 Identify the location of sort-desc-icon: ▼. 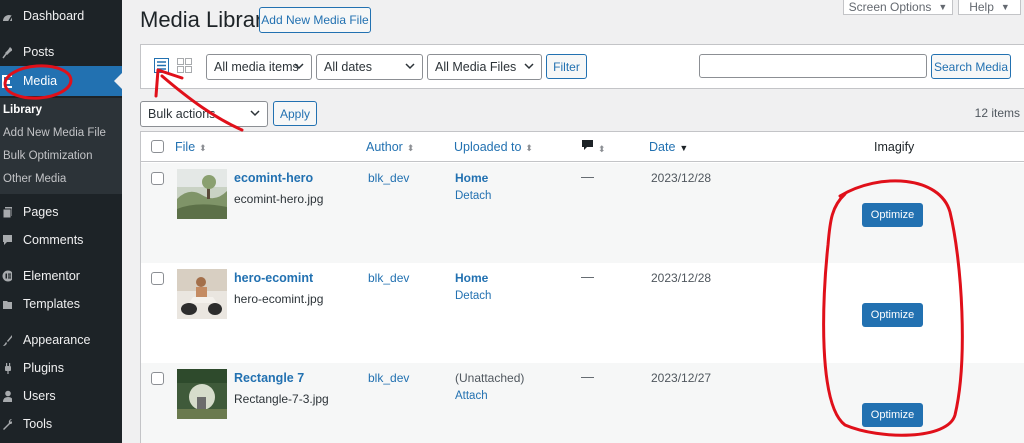
(684, 148).